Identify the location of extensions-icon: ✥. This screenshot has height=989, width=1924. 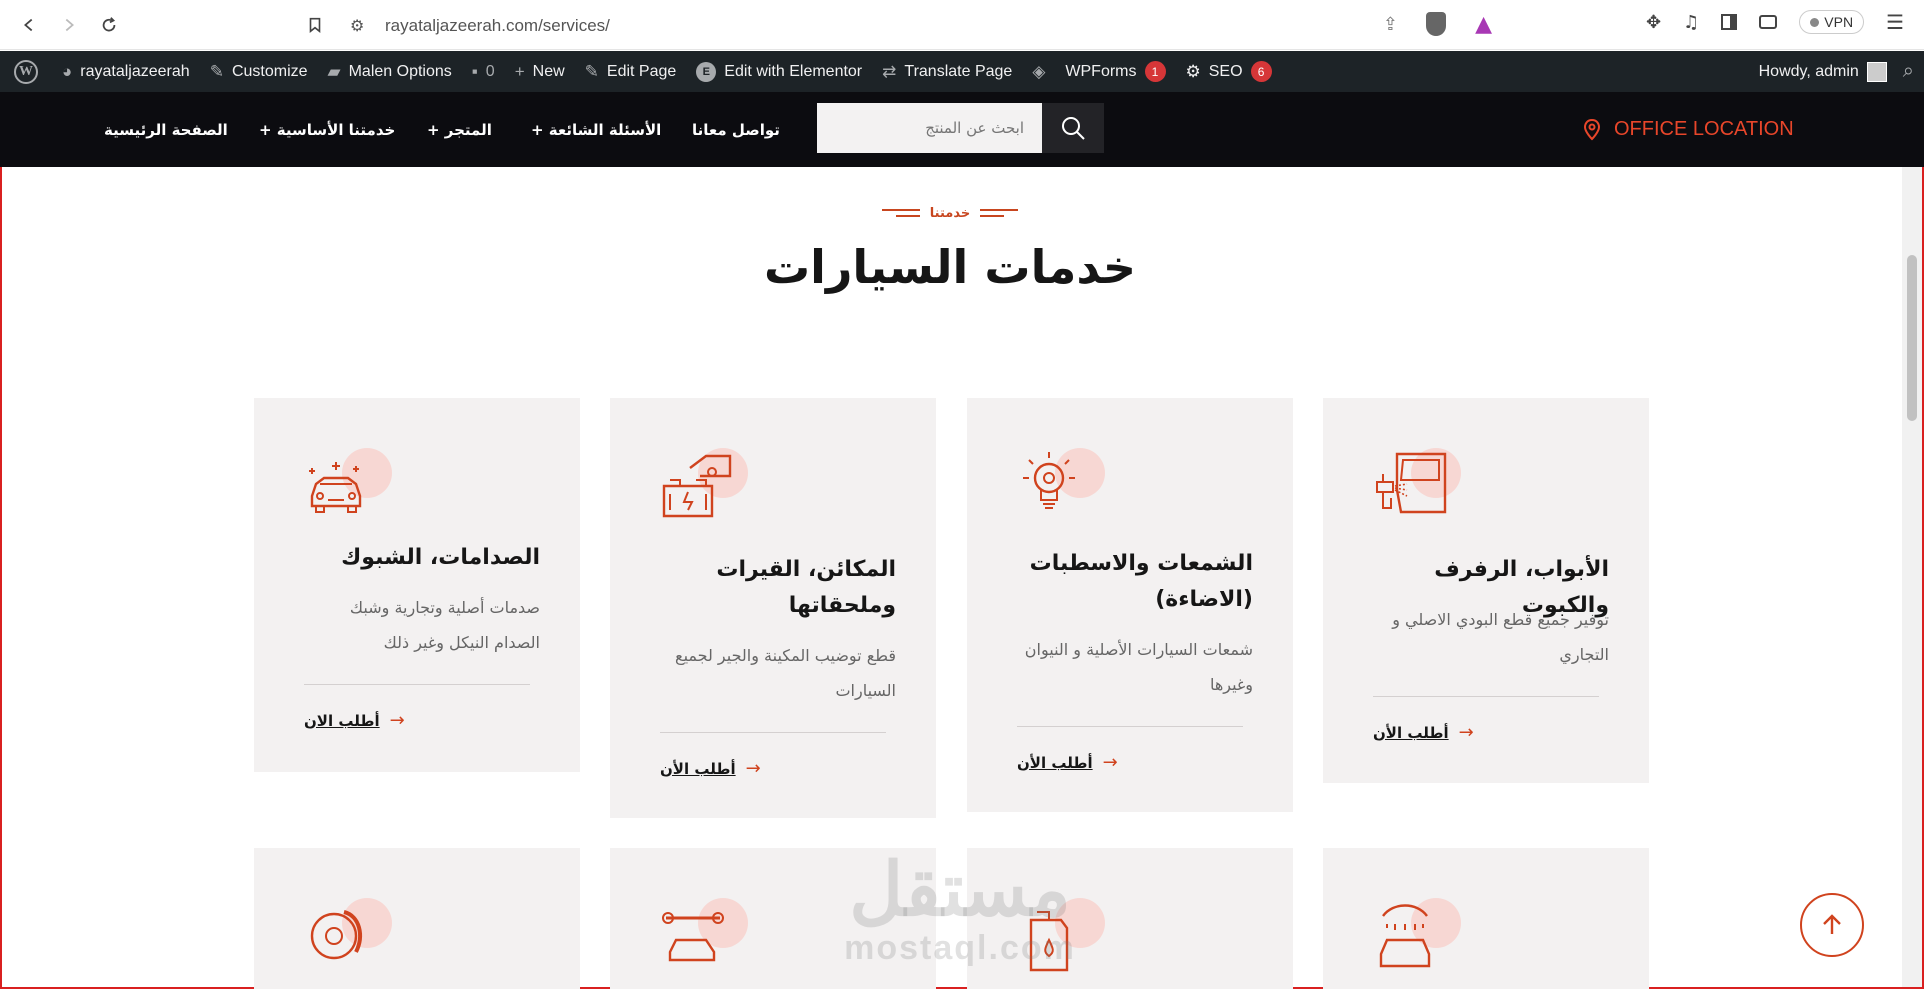
(1653, 22).